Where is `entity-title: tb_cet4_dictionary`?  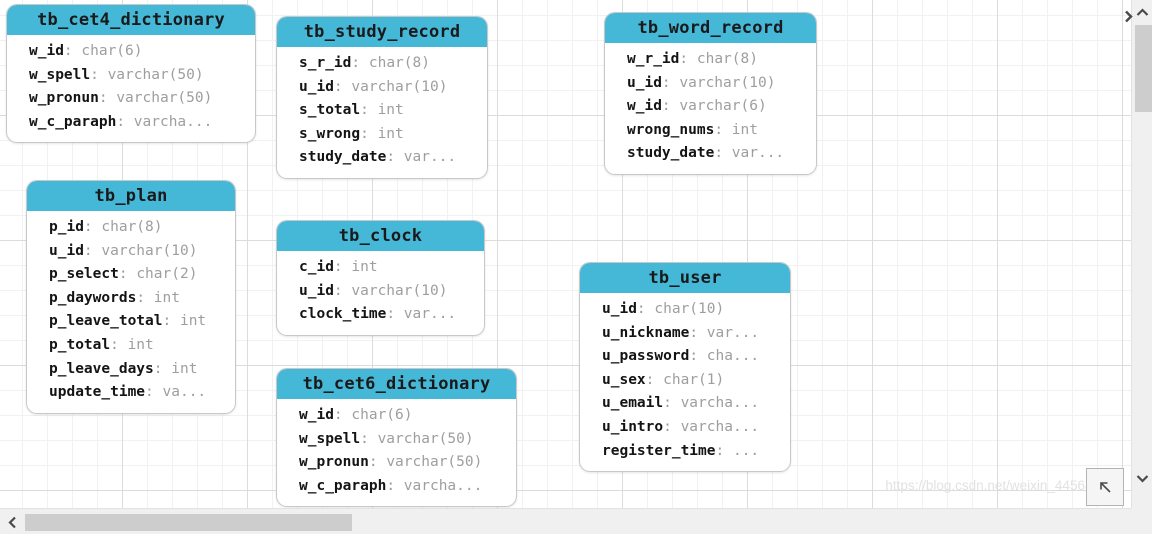
entity-title: tb_cet4_dictionary is located at coordinates (131, 20).